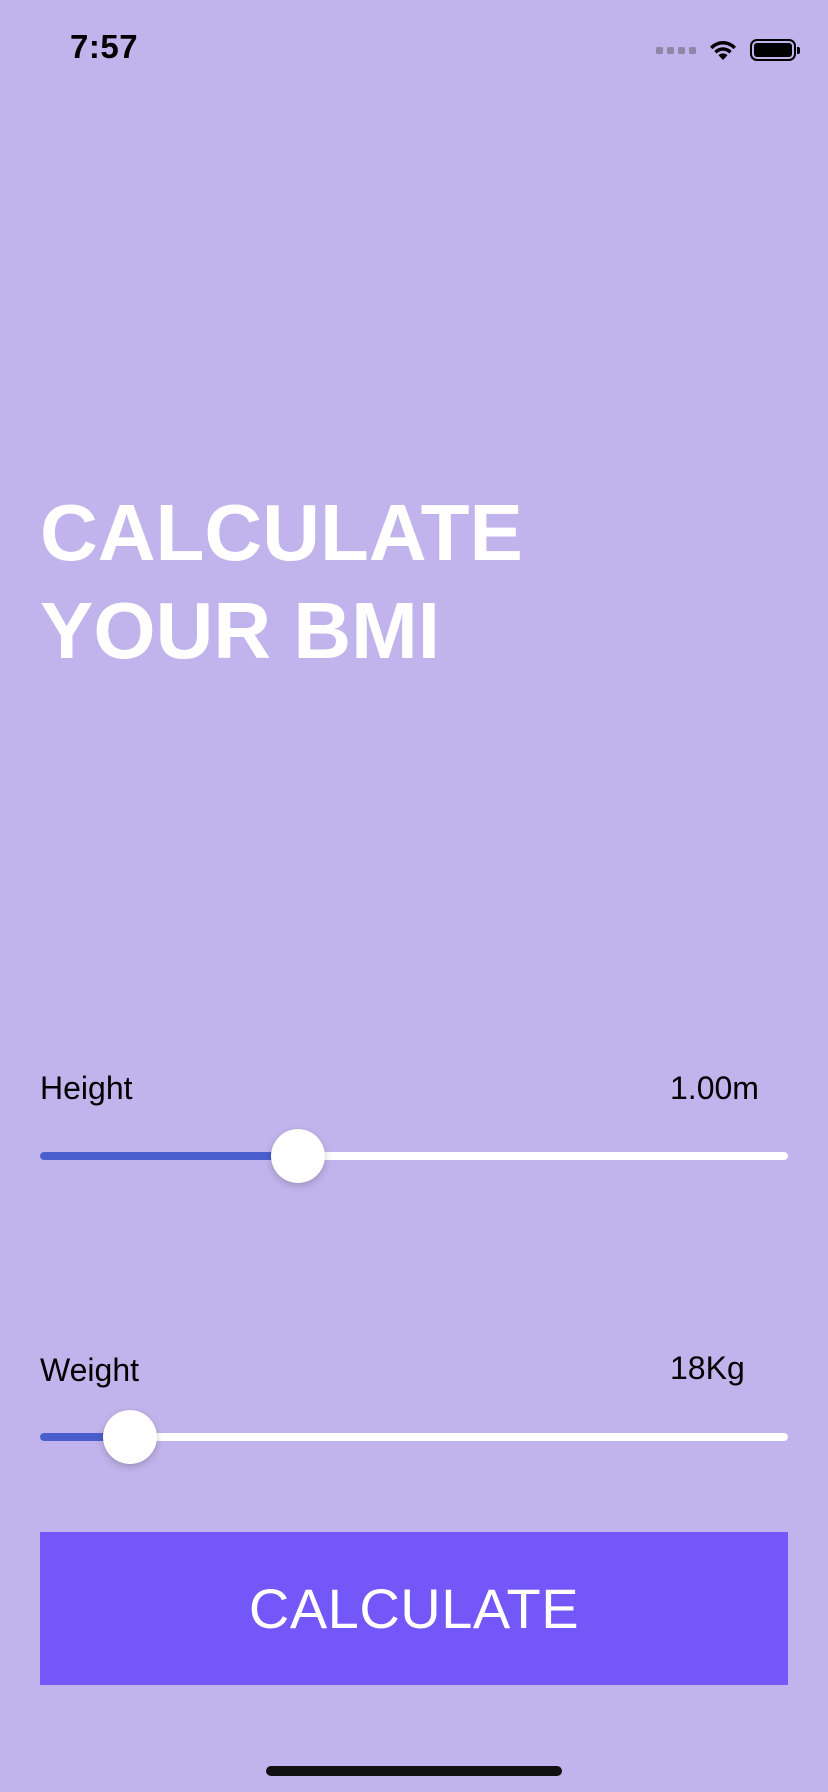 The width and height of the screenshot is (828, 1792). What do you see at coordinates (676, 50) in the screenshot?
I see `cellular-signal-icon` at bounding box center [676, 50].